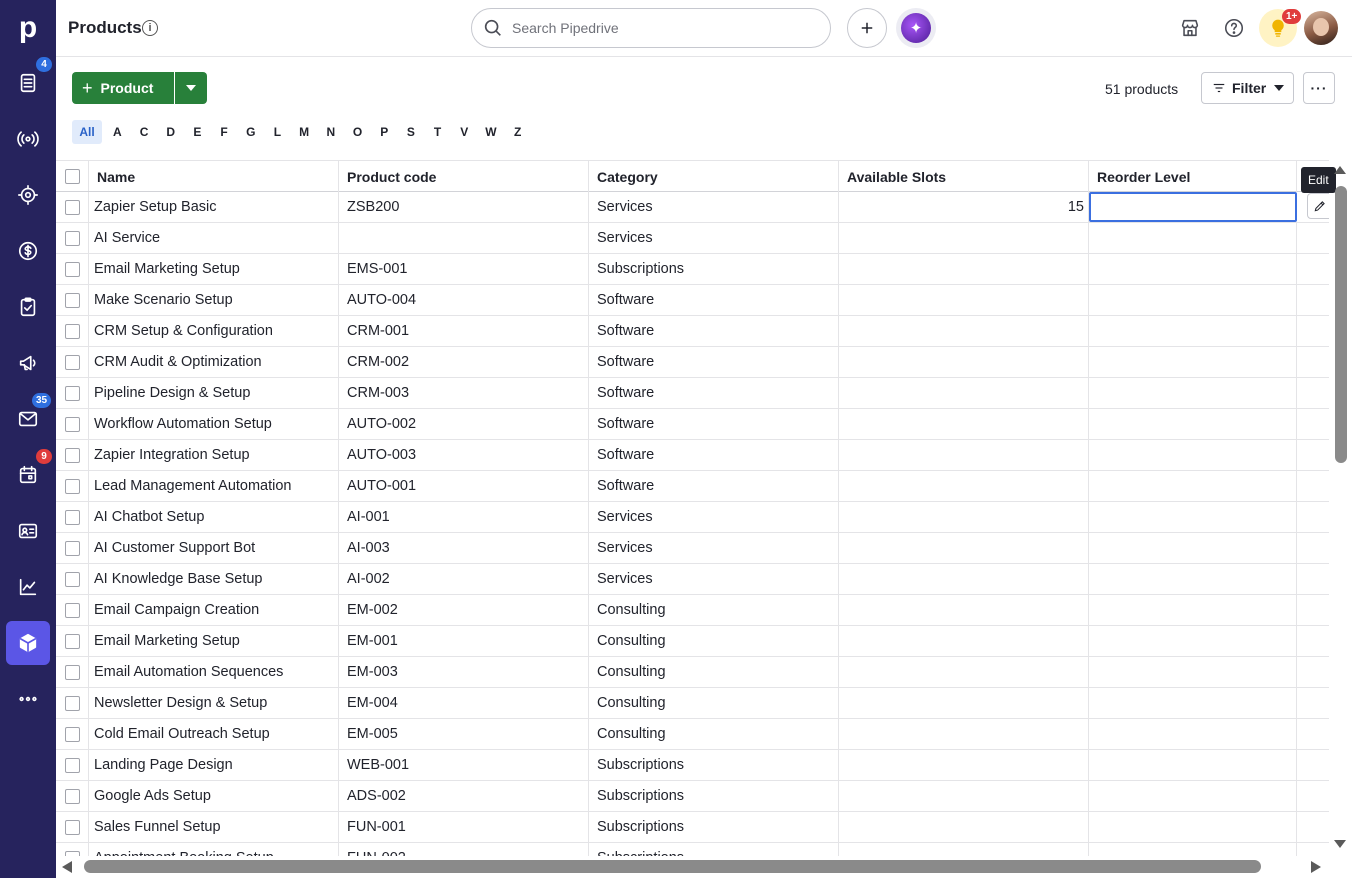 The height and width of the screenshot is (878, 1352). I want to click on alphabet-filter-n: N, so click(331, 132).